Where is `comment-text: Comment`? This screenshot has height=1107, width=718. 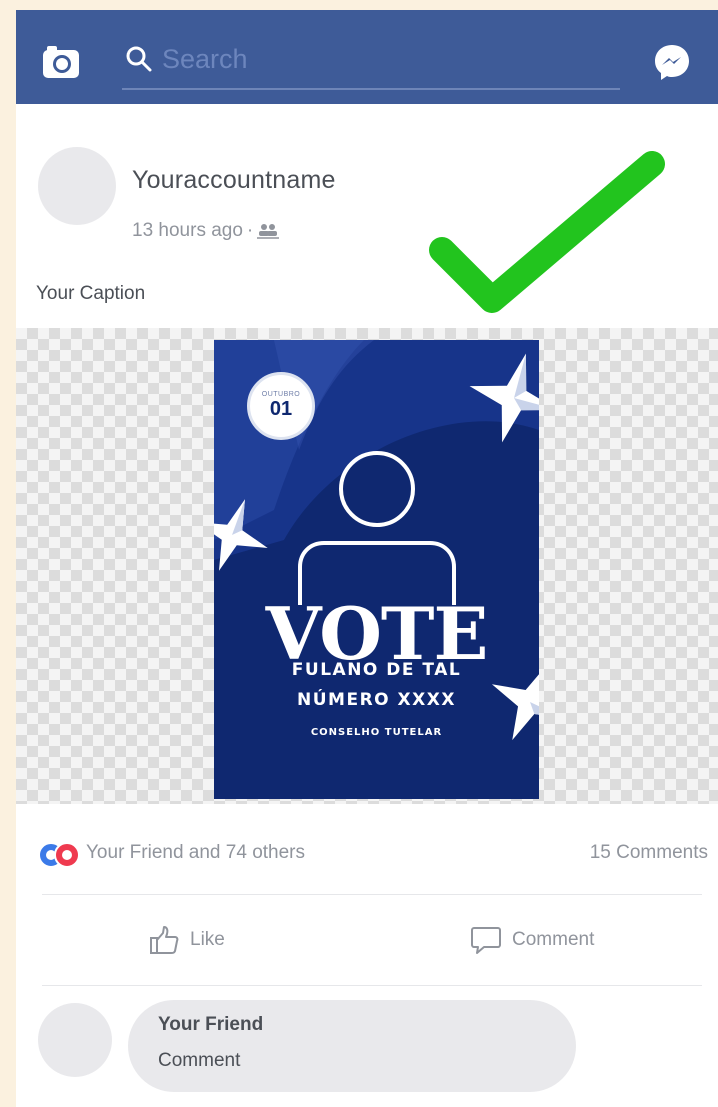
comment-text: Comment is located at coordinates (199, 1060).